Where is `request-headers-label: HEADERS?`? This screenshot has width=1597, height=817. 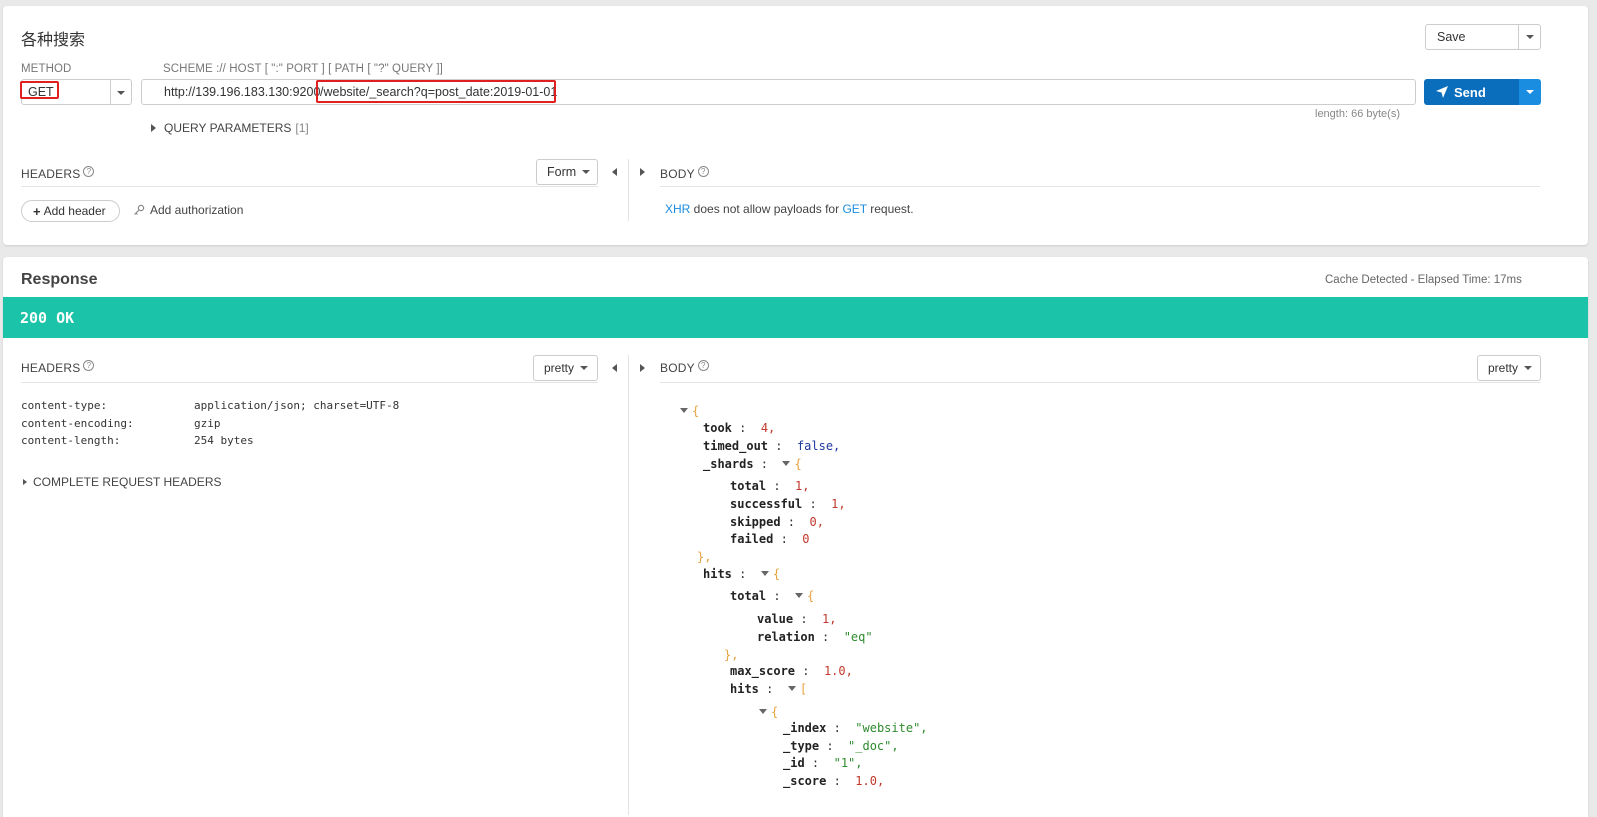
request-headers-label: HEADERS? is located at coordinates (58, 173).